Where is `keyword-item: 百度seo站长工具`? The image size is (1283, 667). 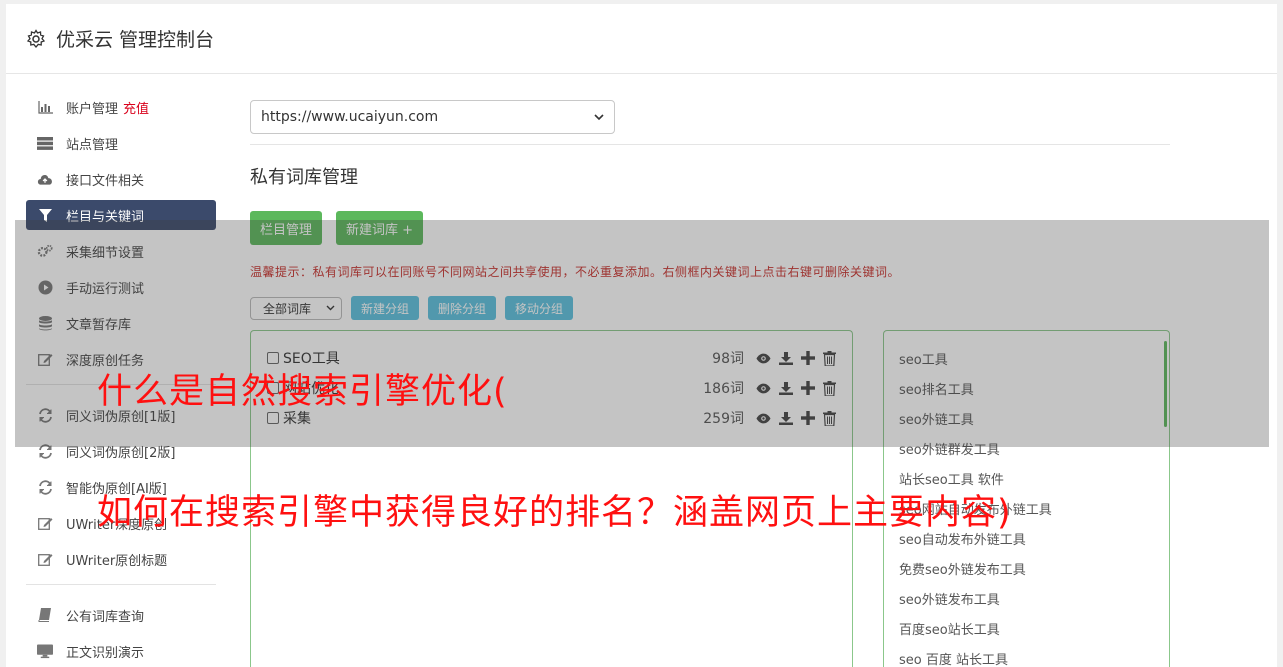 keyword-item: 百度seo站长工具 is located at coordinates (1026, 628).